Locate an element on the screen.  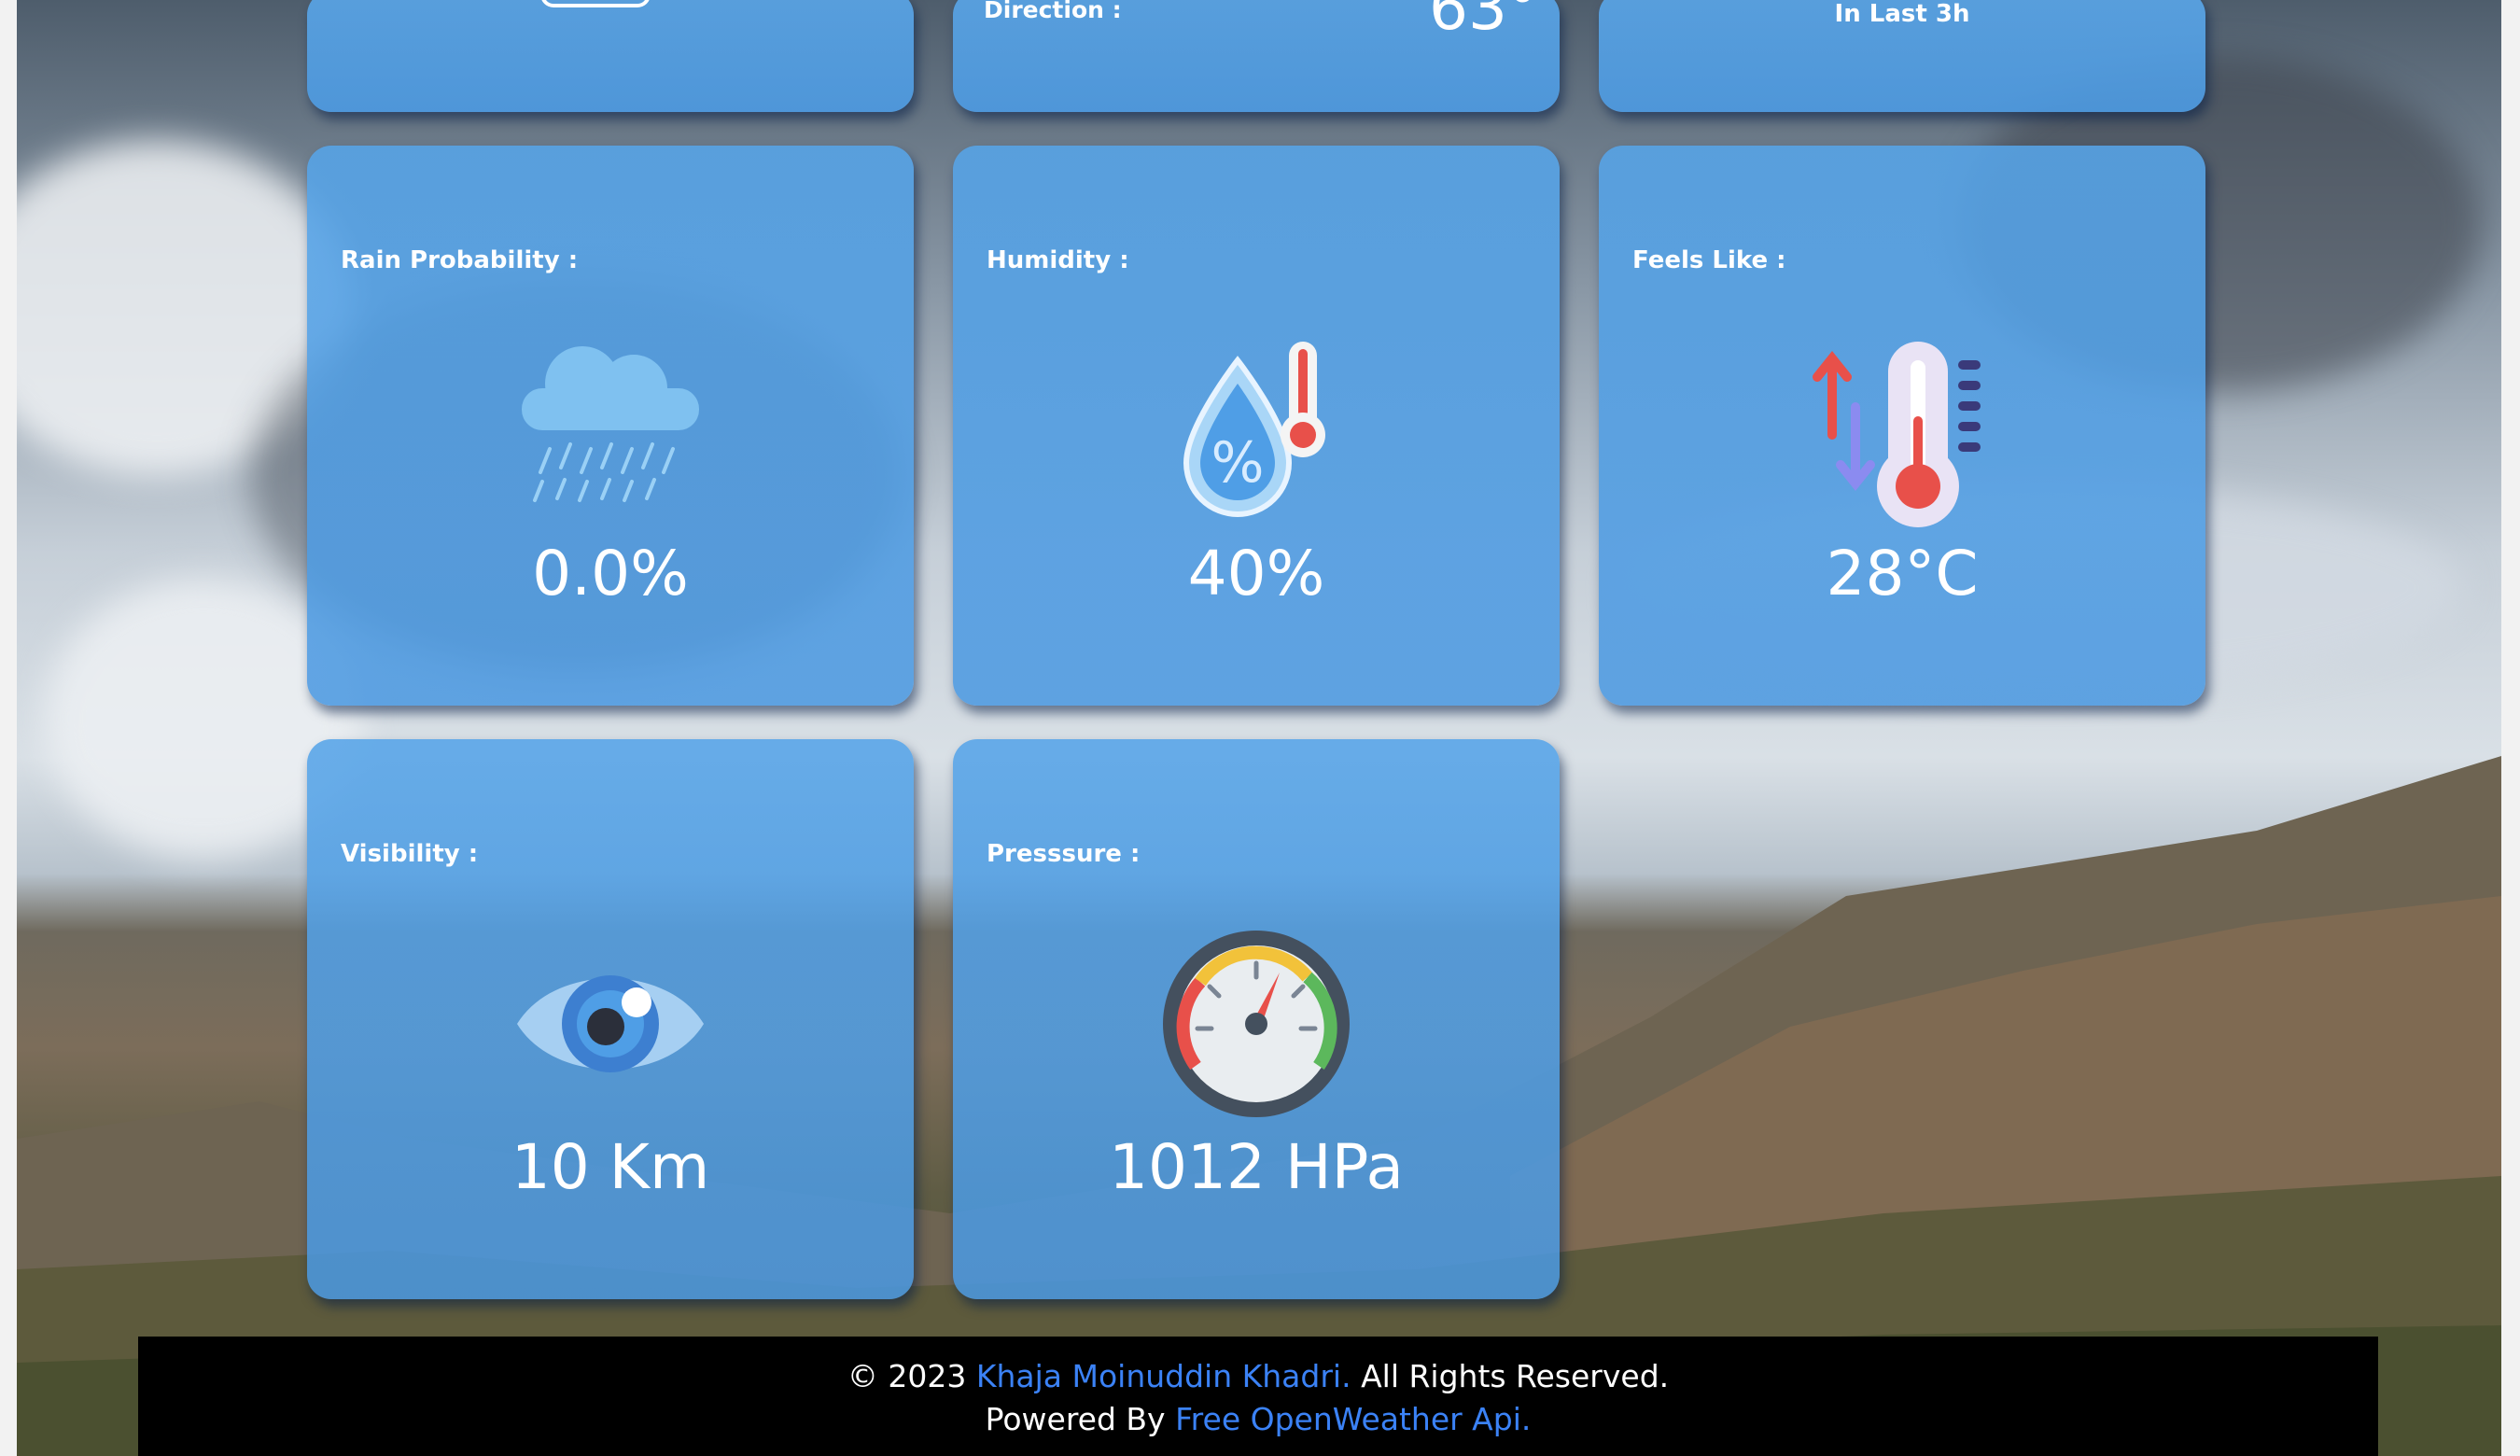
powered-by-text: Powered By is located at coordinates (1075, 1419).